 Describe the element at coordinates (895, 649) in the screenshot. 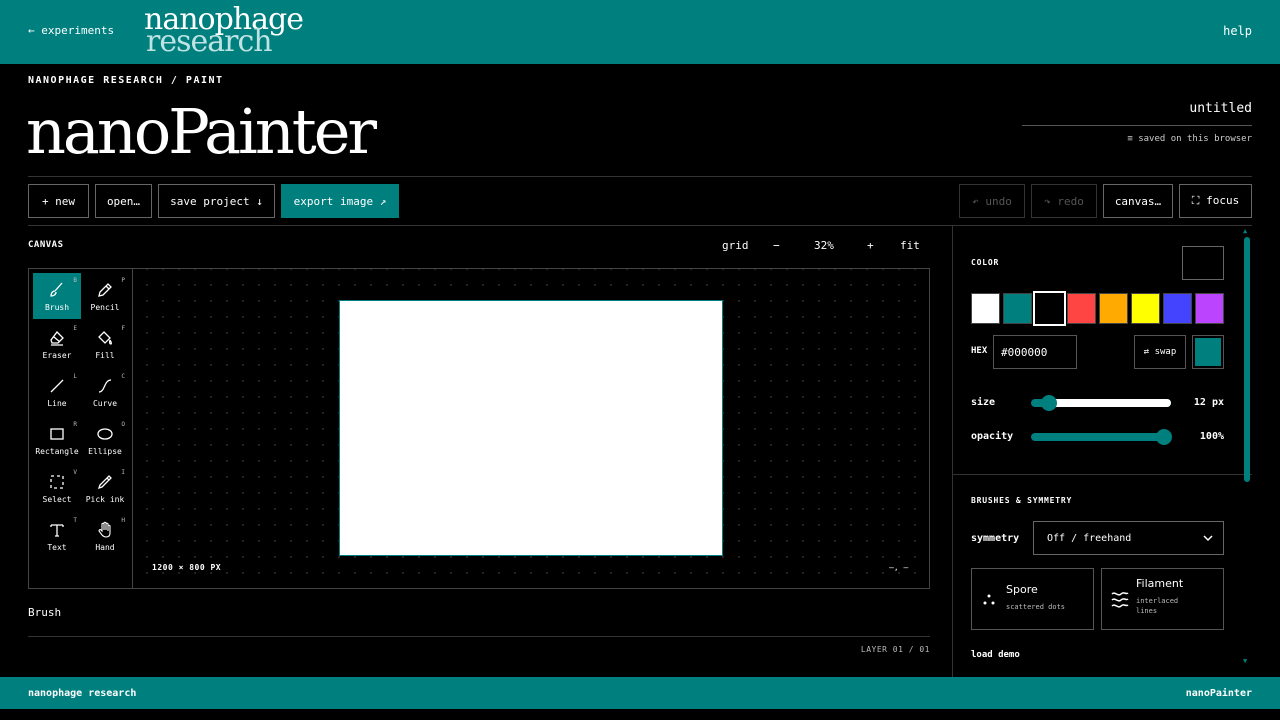

I see `layer-indicator: LAYER 01 / 01` at that location.